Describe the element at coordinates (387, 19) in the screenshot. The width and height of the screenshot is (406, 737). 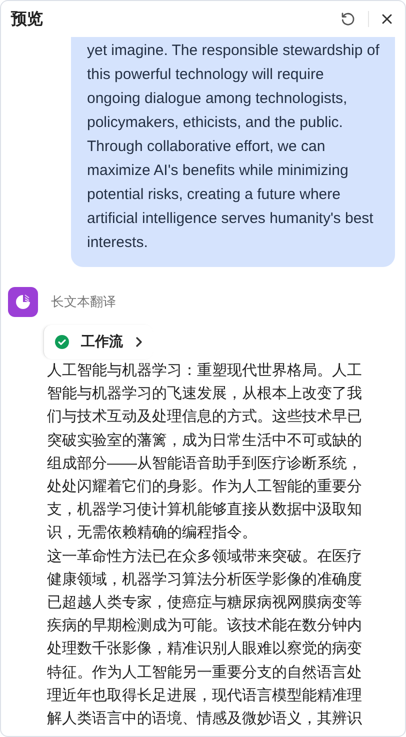
I see `close-icon` at that location.